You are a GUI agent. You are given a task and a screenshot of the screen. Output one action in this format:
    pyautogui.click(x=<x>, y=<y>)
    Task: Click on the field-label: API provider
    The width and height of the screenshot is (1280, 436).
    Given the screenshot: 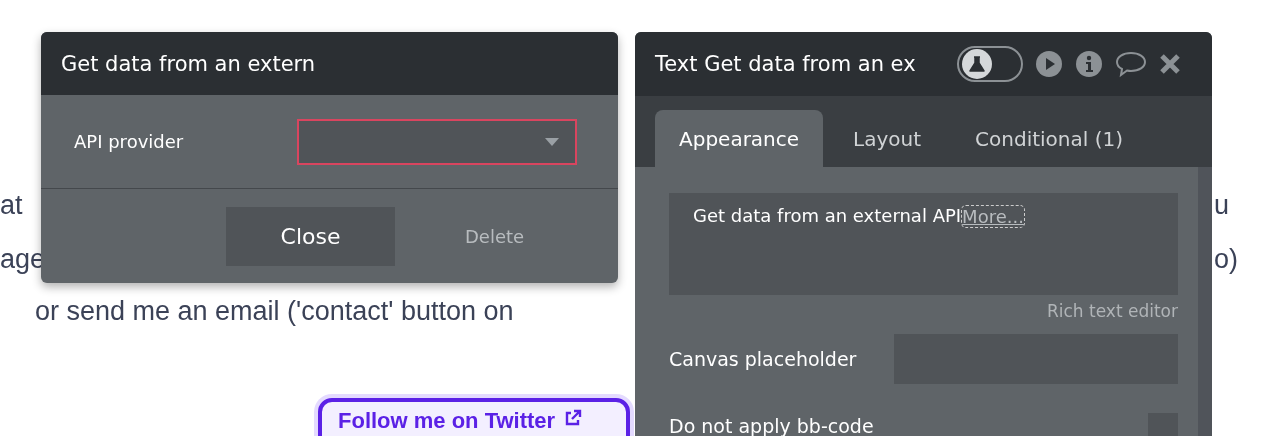 What is the action you would take?
    pyautogui.click(x=129, y=141)
    